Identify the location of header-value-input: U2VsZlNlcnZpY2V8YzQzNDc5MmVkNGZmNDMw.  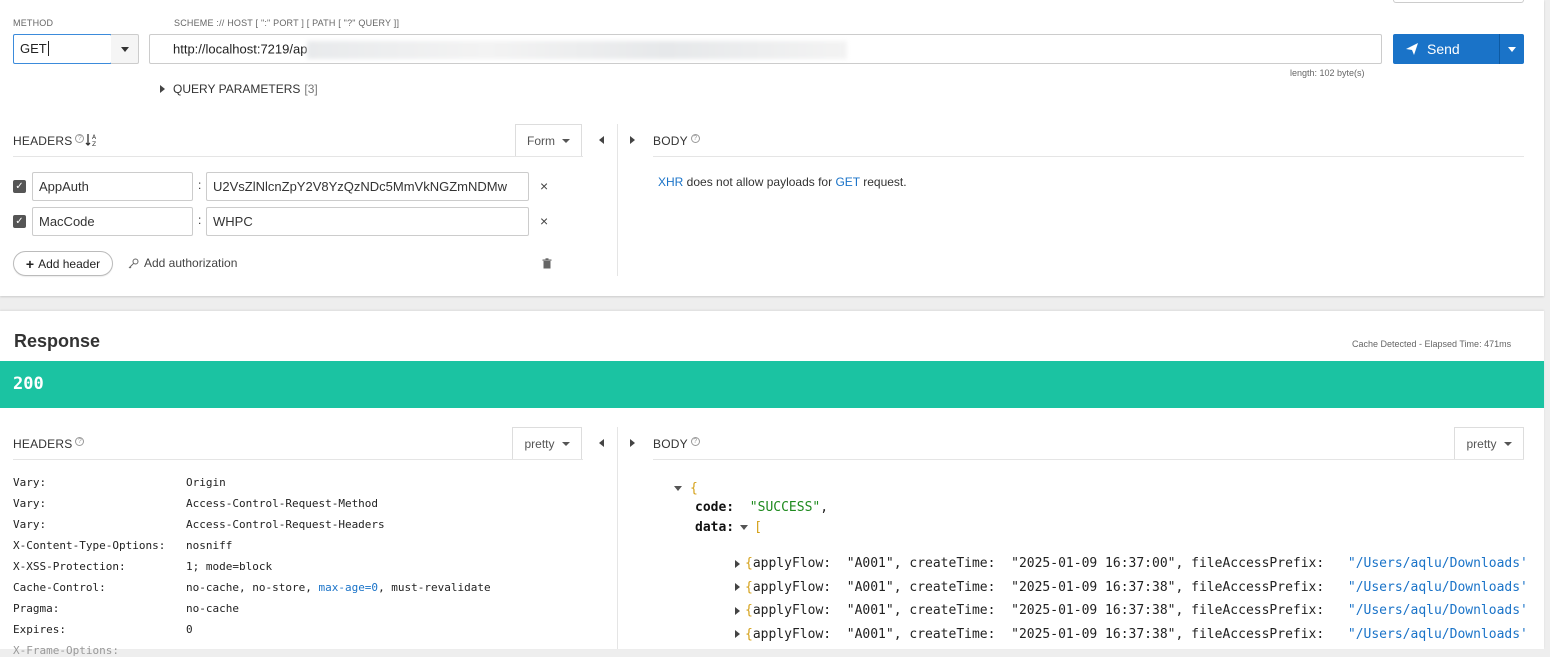
(367, 186).